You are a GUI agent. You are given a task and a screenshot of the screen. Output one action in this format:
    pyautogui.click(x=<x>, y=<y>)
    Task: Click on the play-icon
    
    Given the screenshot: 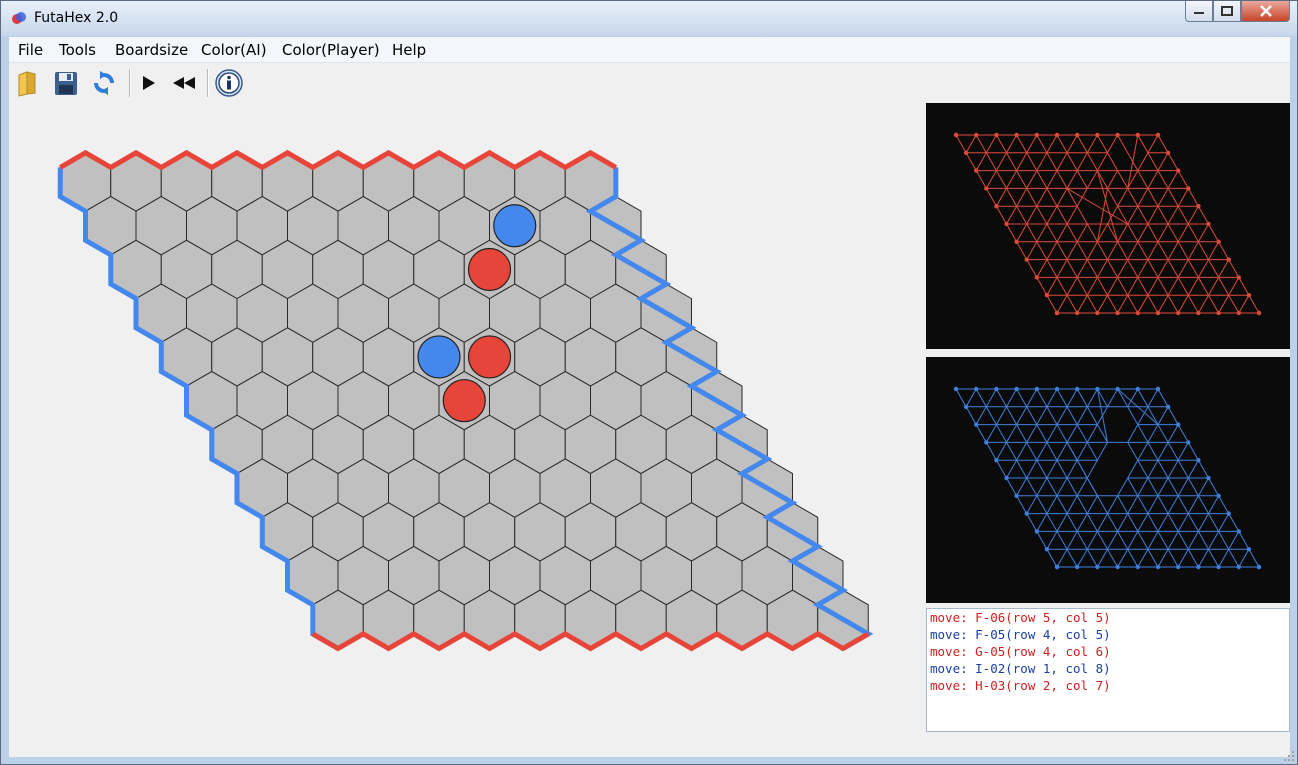 What is the action you would take?
    pyautogui.click(x=149, y=83)
    